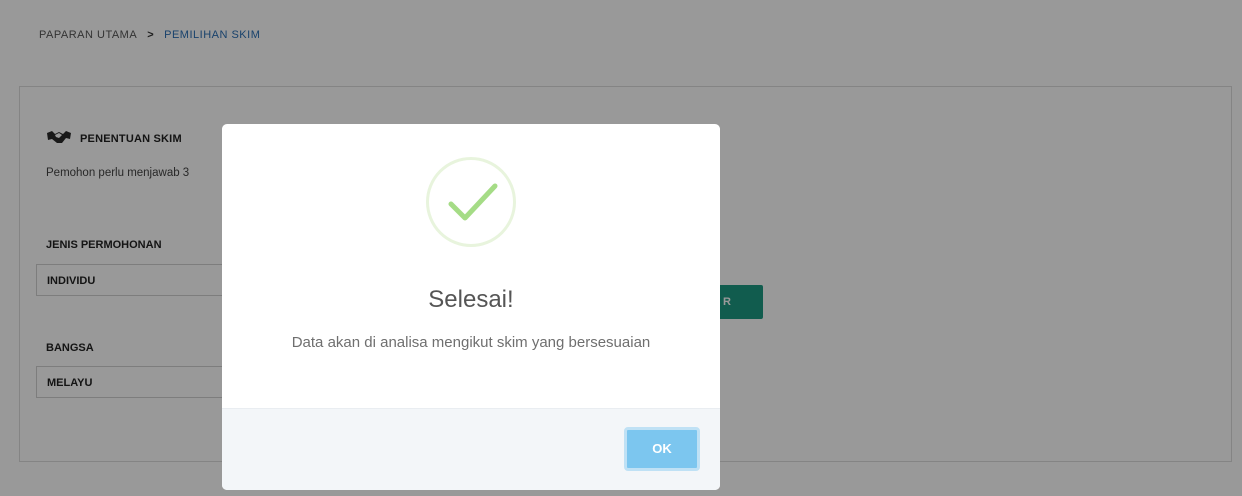 The width and height of the screenshot is (1242, 496). What do you see at coordinates (471, 202) in the screenshot?
I see `success-icon-ring` at bounding box center [471, 202].